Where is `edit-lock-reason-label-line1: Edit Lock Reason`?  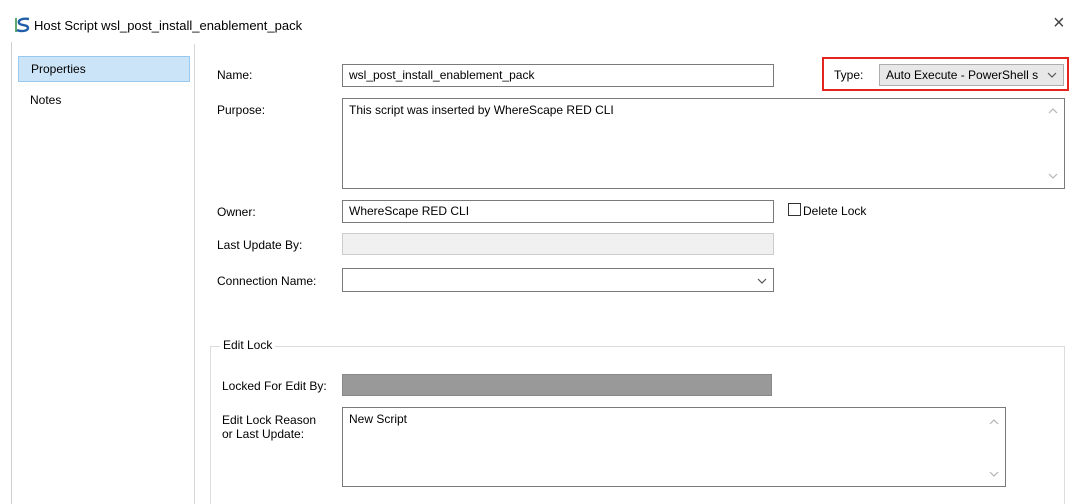 edit-lock-reason-label-line1: Edit Lock Reason is located at coordinates (269, 420).